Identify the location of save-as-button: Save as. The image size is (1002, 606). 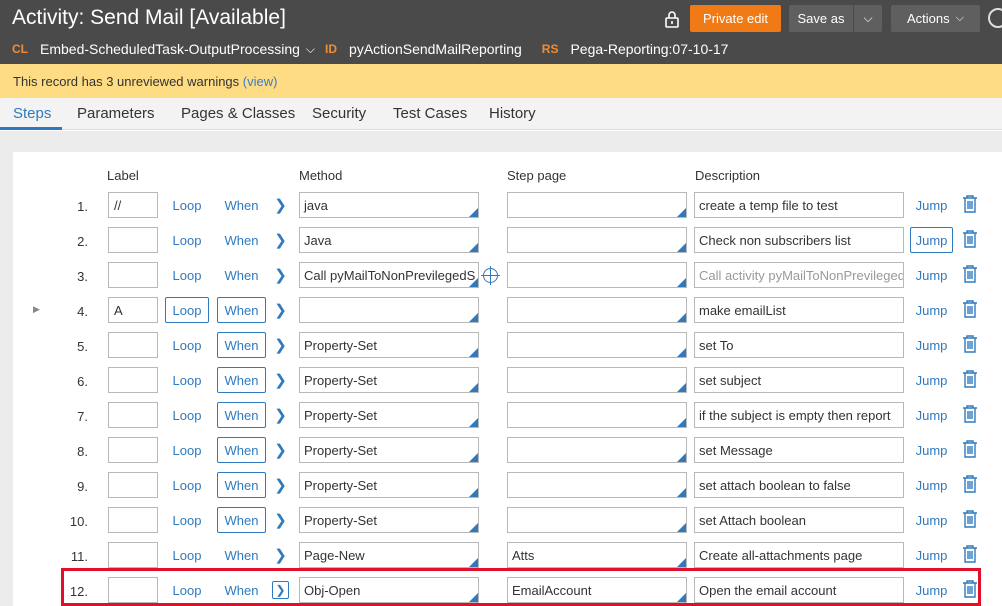
(821, 18).